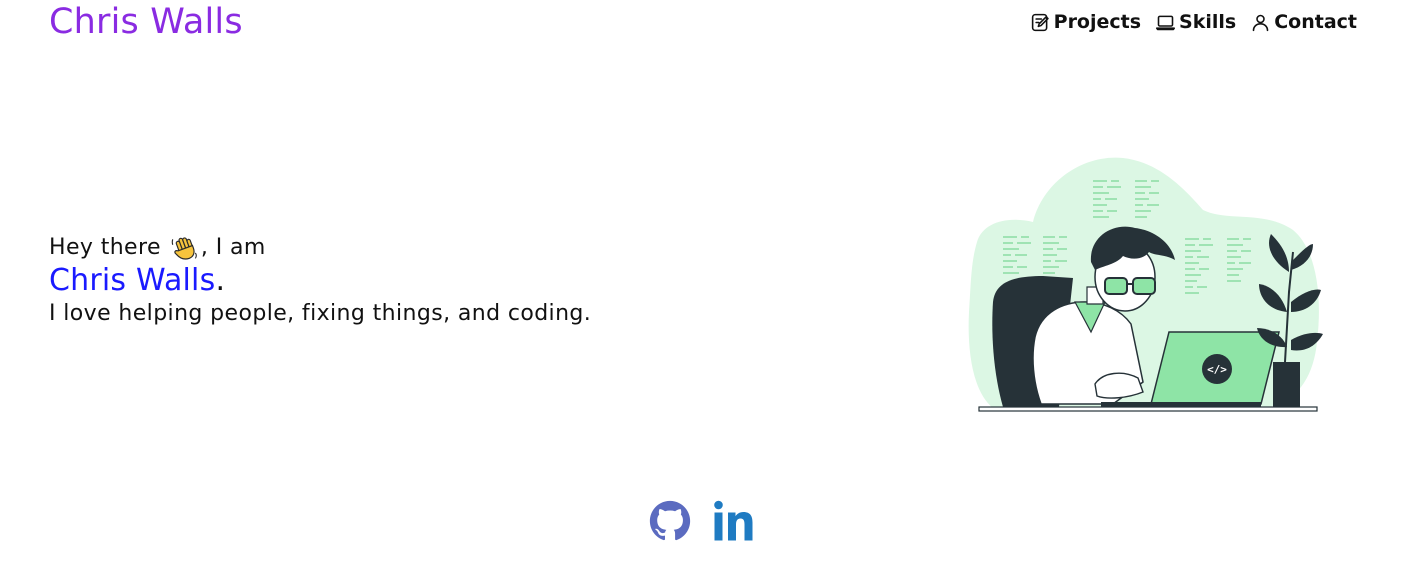  I want to click on greeting-suffix: , I am, so click(233, 247).